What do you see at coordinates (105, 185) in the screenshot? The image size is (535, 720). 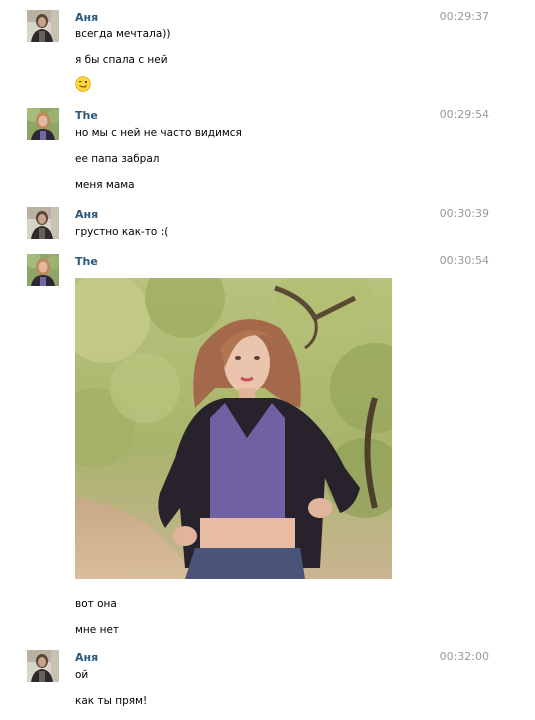 I see `message-text: меня мама` at bounding box center [105, 185].